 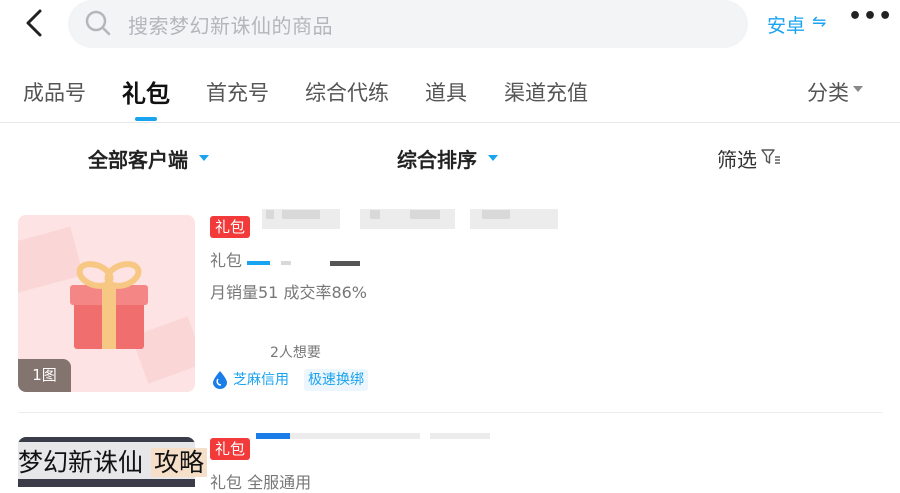 What do you see at coordinates (450, 122) in the screenshot?
I see `tab-divider` at bounding box center [450, 122].